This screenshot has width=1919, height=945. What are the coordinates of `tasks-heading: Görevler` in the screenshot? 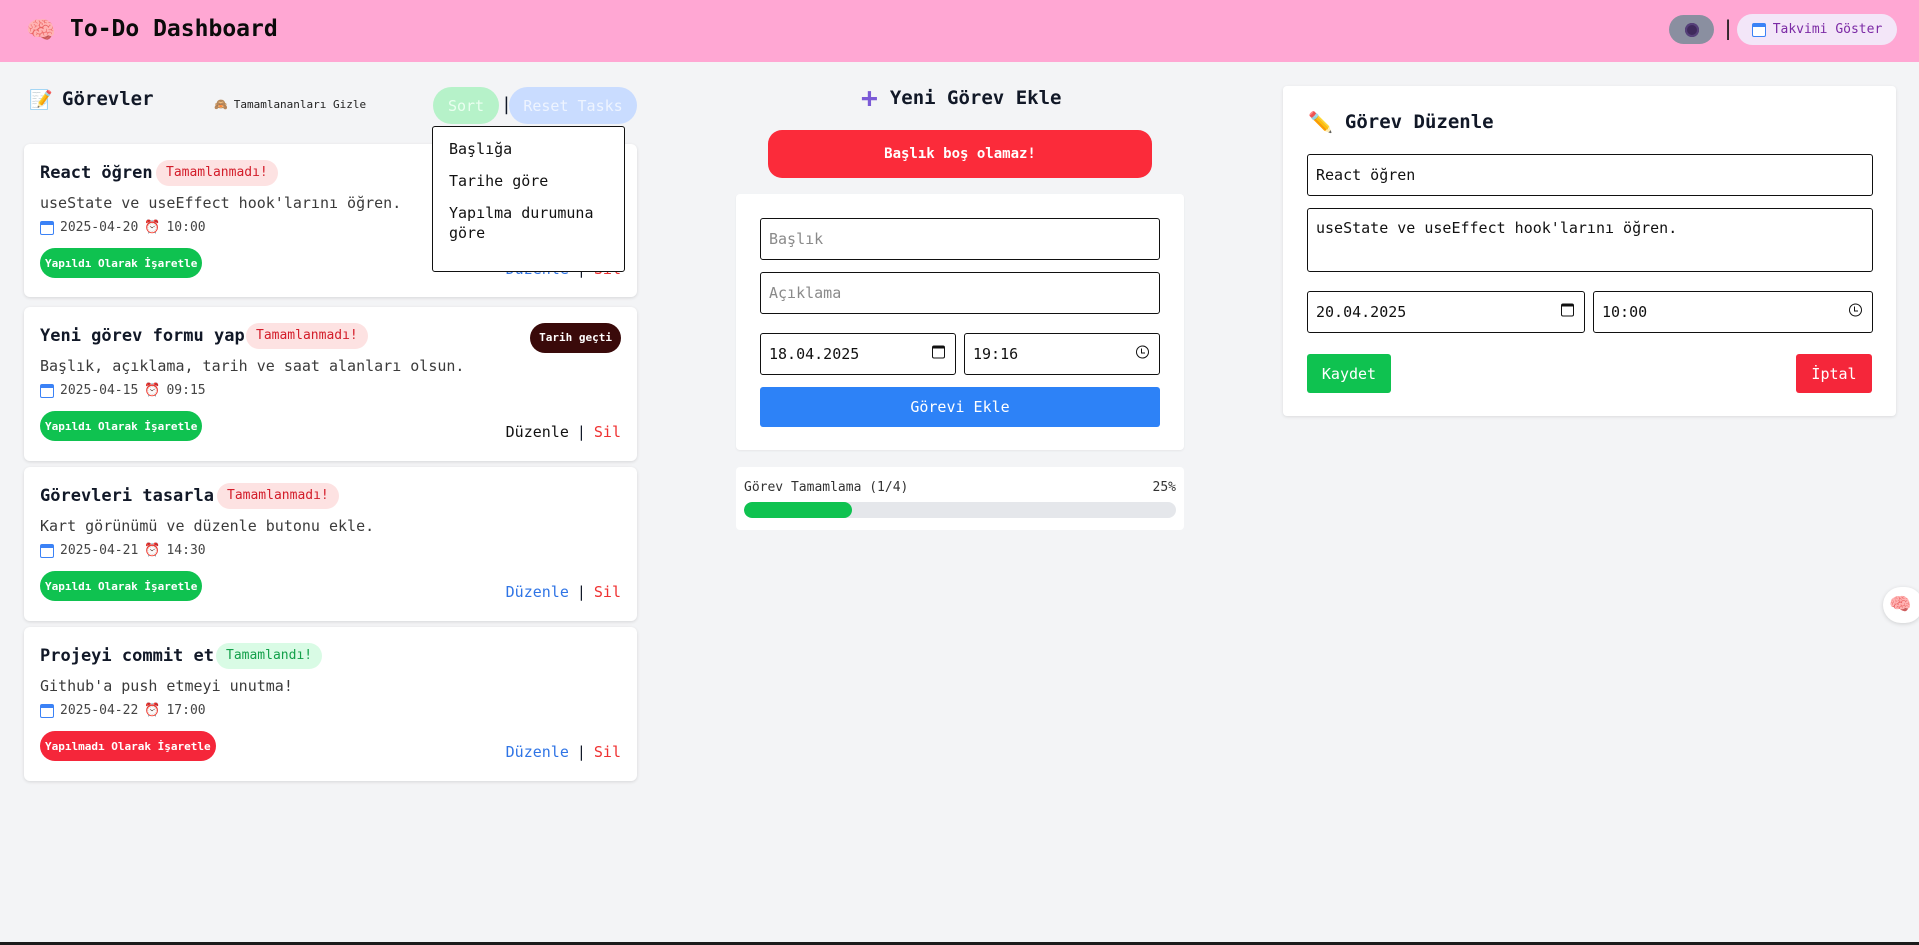 It's located at (108, 99).